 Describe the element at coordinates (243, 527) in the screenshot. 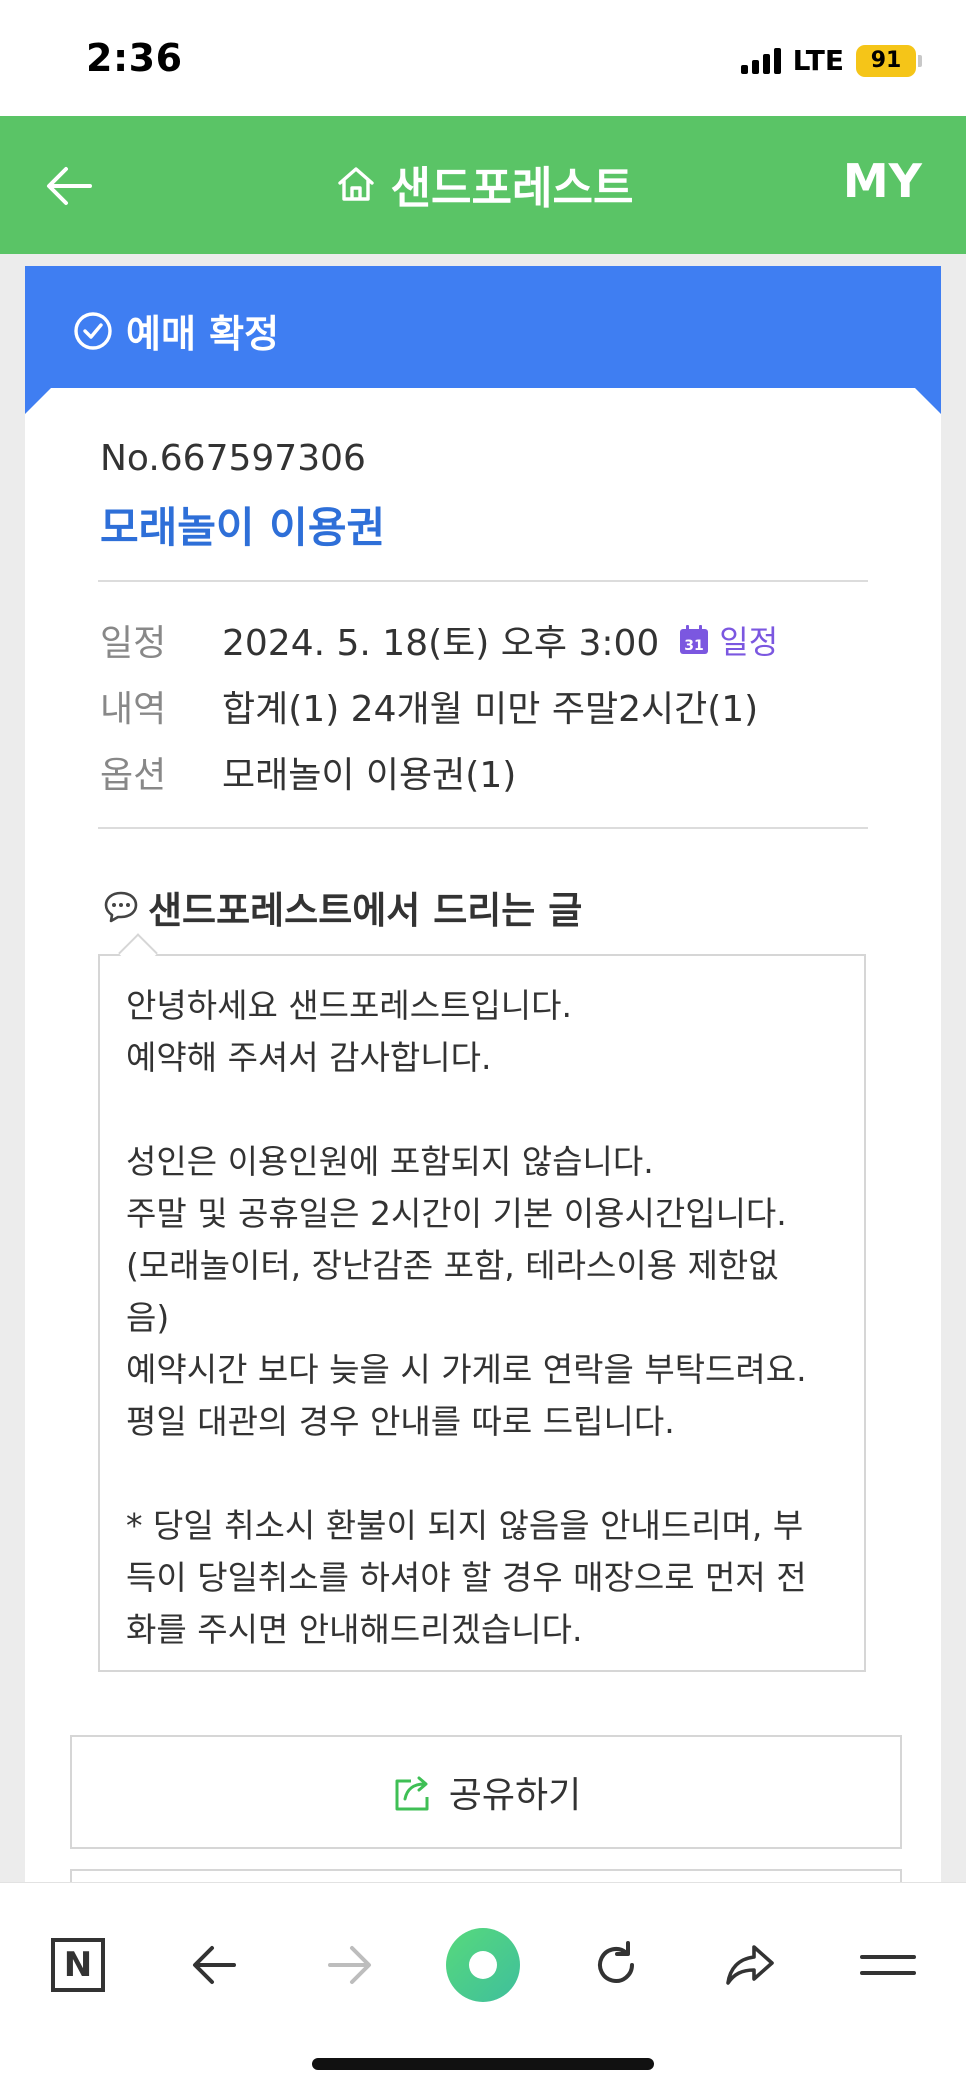

I see `product-name: 모래놀이 이용권` at that location.